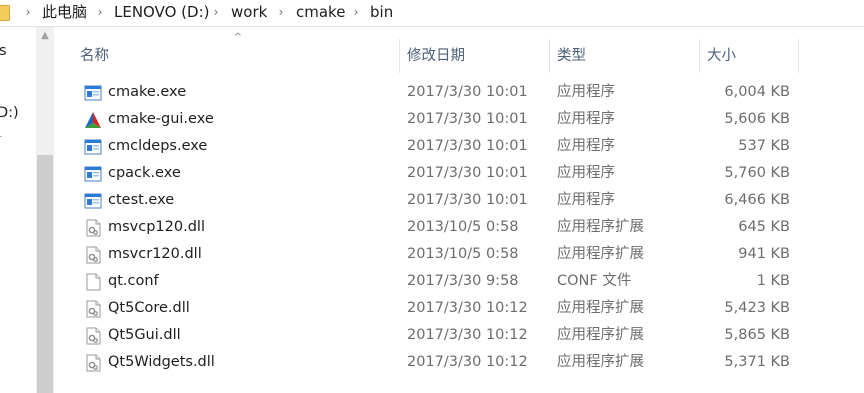  What do you see at coordinates (463, 281) in the screenshot?
I see `file-modified-date: 2017/3/30 9:58` at bounding box center [463, 281].